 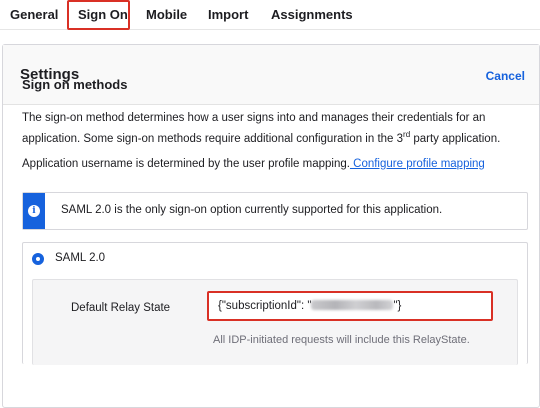 What do you see at coordinates (455, 139) in the screenshot?
I see `sign-on-description-part2: party application.` at bounding box center [455, 139].